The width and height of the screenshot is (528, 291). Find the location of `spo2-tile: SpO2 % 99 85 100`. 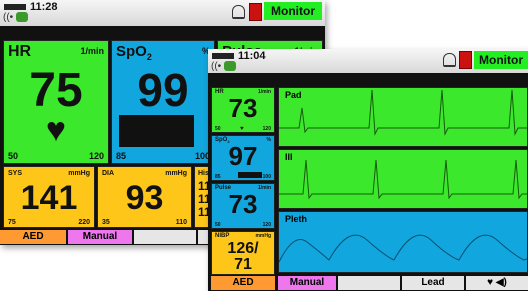

spo2-tile: SpO2 % 99 85 100 is located at coordinates (163, 102).